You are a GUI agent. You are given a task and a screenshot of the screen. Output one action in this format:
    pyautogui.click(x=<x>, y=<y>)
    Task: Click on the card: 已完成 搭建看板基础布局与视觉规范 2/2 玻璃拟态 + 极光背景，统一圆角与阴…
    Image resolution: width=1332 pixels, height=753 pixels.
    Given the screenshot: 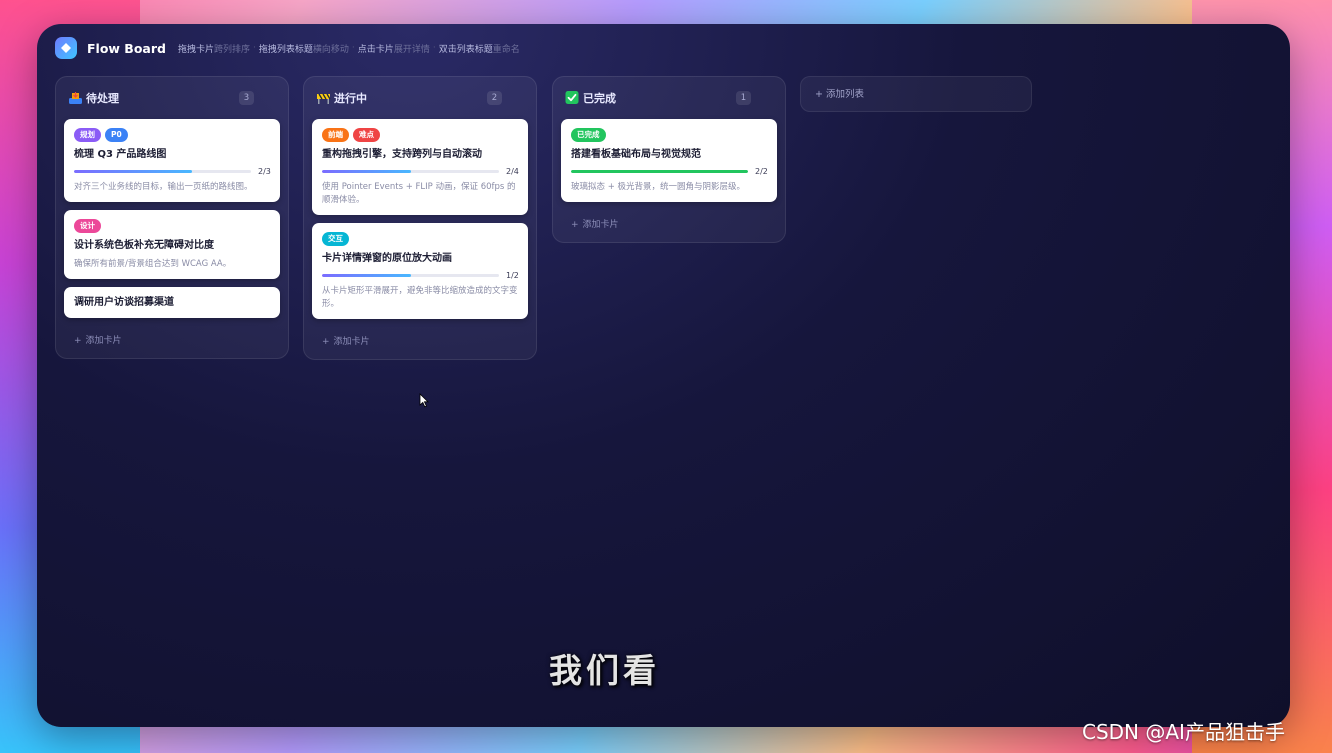 What is the action you would take?
    pyautogui.click(x=669, y=160)
    